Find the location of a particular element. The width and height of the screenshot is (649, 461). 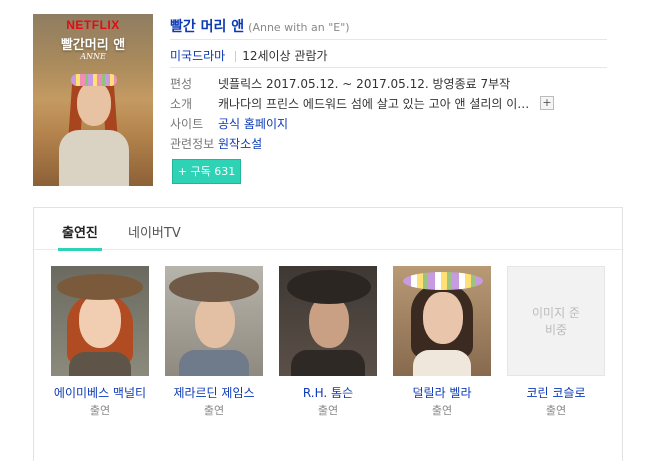

cast-item: 덜릴라 벨라 출연 is located at coordinates (442, 342).